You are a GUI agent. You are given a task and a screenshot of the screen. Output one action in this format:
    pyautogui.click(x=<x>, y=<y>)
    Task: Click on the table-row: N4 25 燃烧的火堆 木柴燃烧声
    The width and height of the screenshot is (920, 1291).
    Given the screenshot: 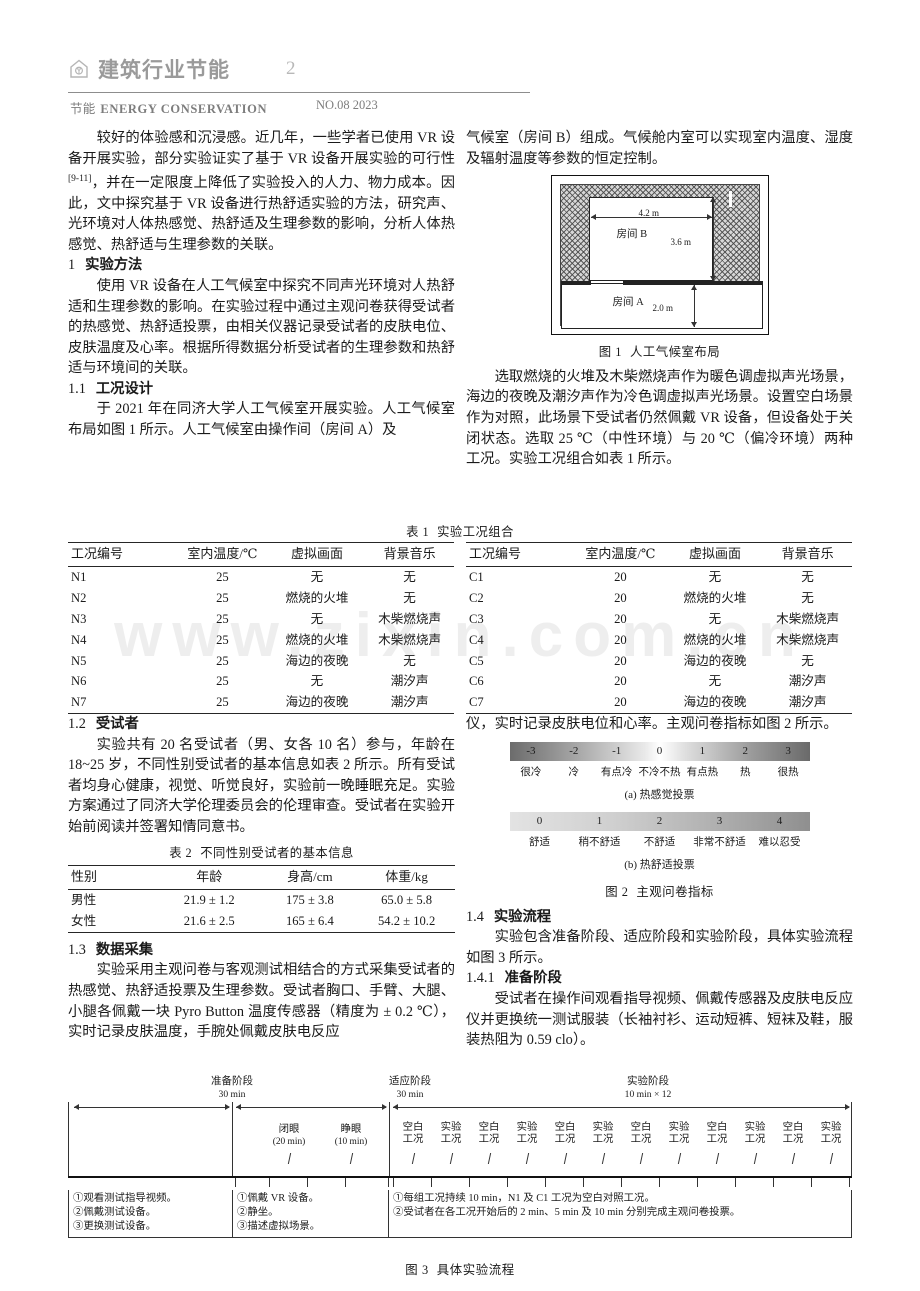 What is the action you would take?
    pyautogui.click(x=261, y=639)
    